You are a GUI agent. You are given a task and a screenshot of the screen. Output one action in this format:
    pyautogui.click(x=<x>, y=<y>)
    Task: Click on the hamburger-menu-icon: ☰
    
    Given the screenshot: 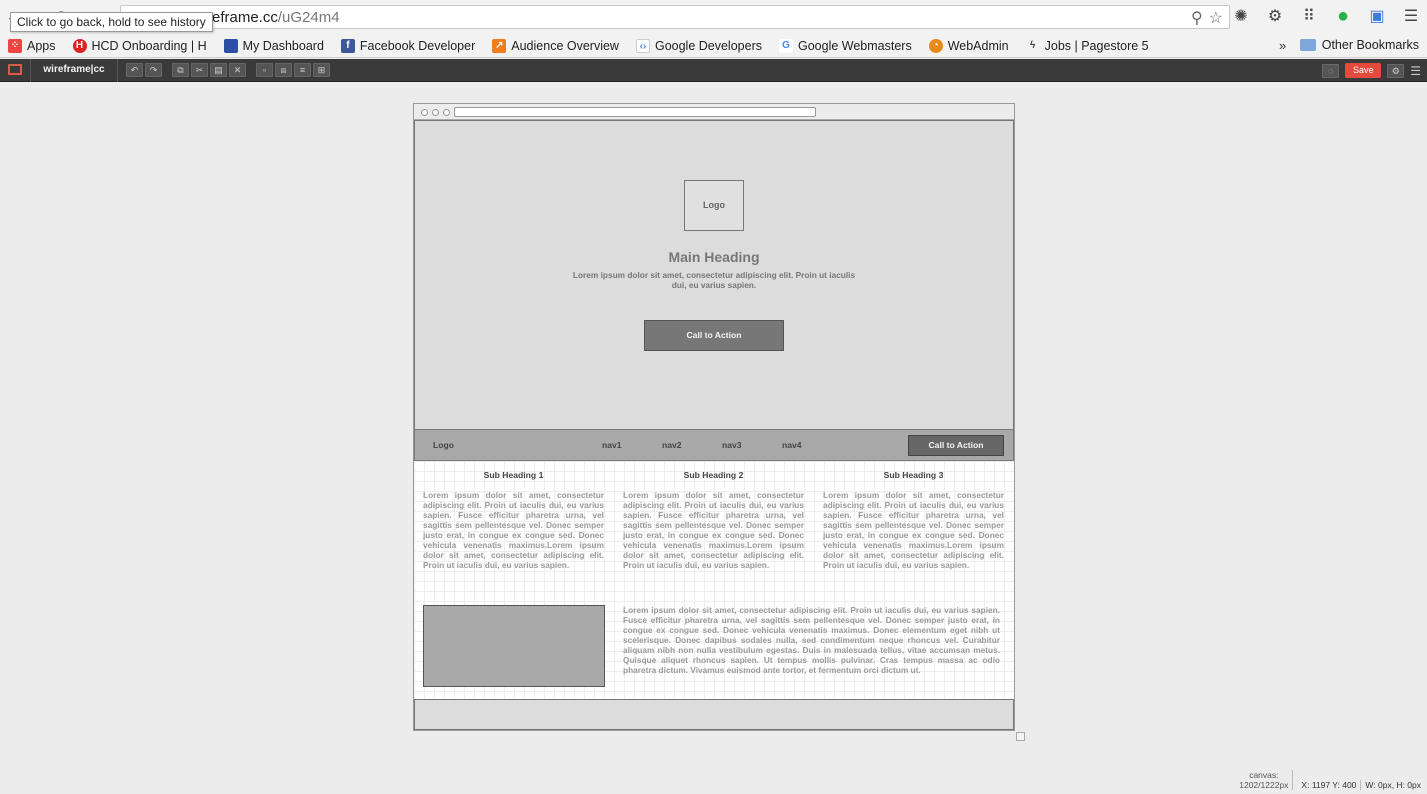 What is the action you would take?
    pyautogui.click(x=1415, y=71)
    